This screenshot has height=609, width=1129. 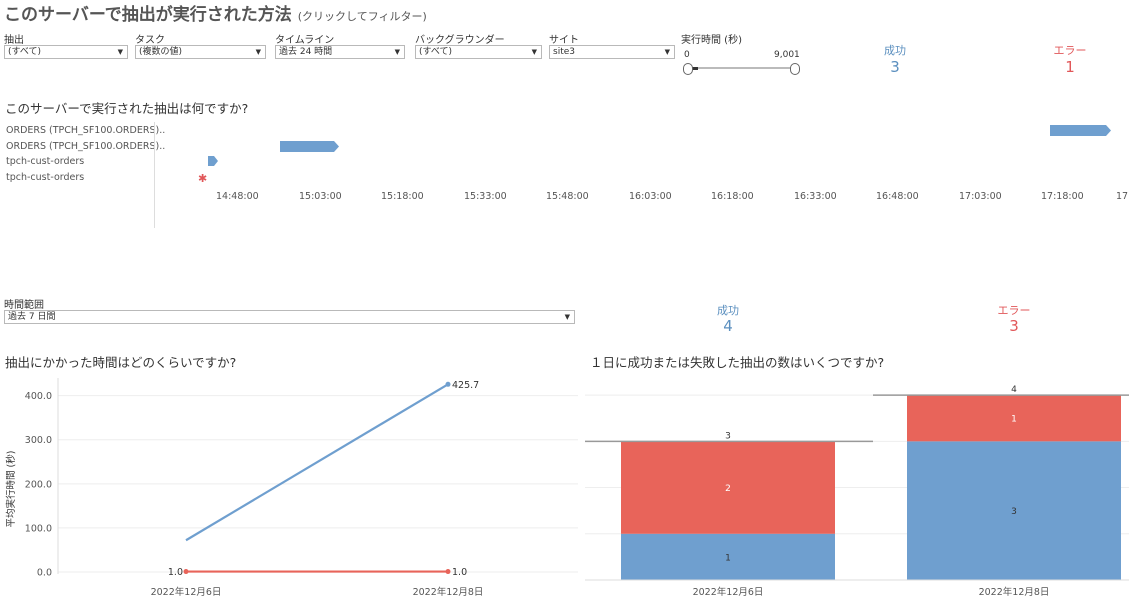 I want to click on bar-chart-segment-label: 3, so click(x=1014, y=512).